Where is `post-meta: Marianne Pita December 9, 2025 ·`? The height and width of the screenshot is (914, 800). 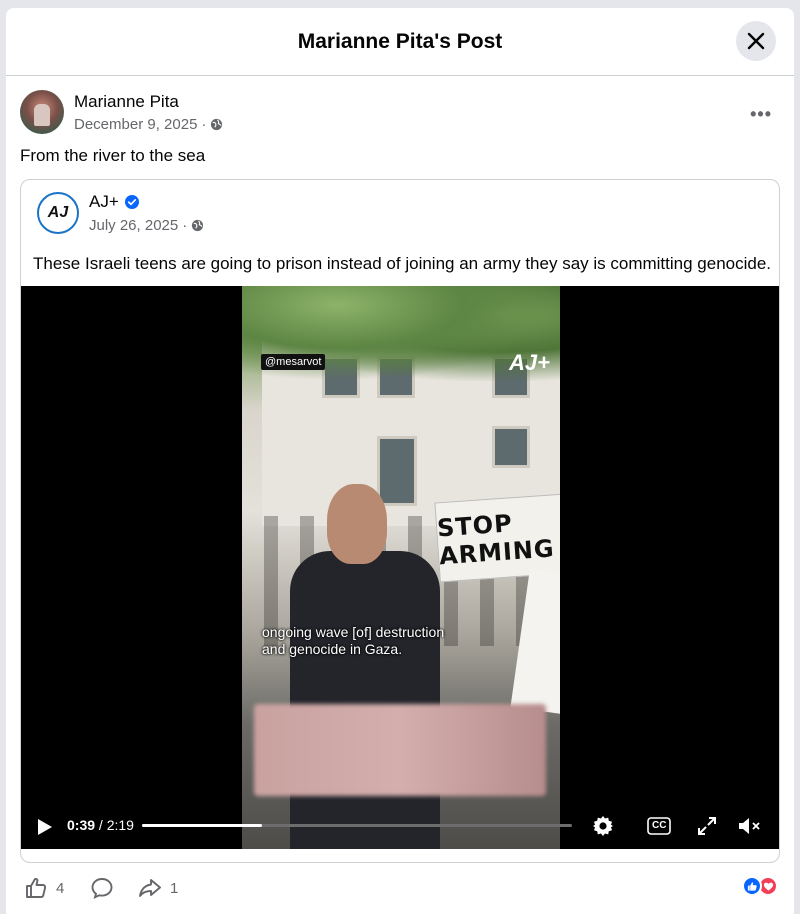
post-meta: Marianne Pita December 9, 2025 · is located at coordinates (148, 112).